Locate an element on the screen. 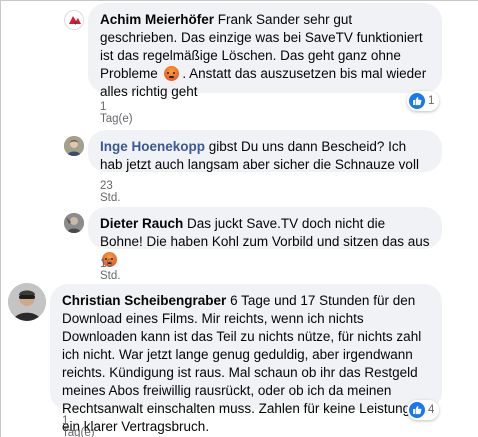 The width and height of the screenshot is (478, 437). comment-author: Dieter Rauch is located at coordinates (141, 223).